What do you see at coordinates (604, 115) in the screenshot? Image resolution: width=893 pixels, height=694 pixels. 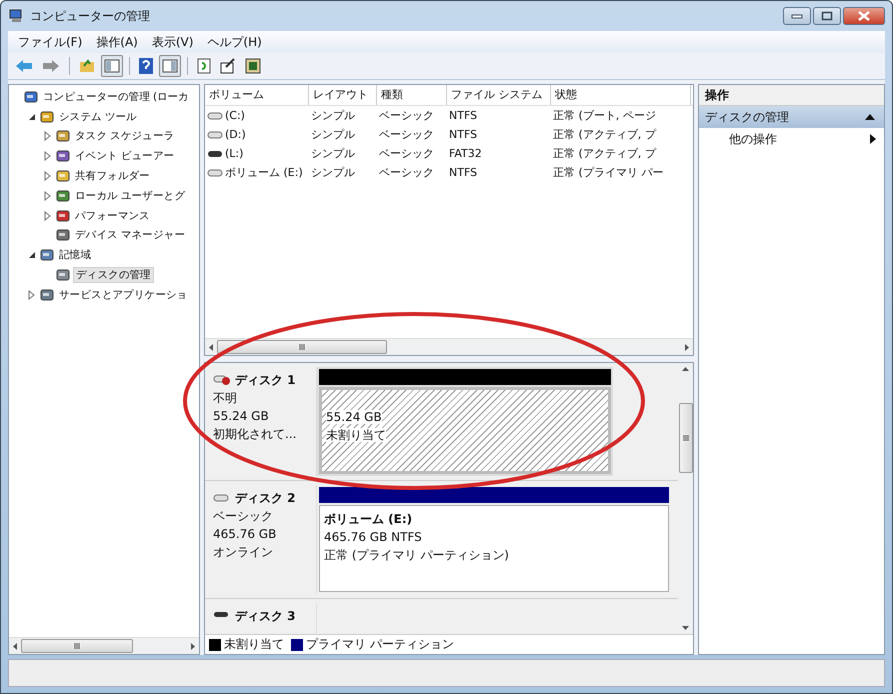 I see `table-cell: 正常 (ブート, ページ` at bounding box center [604, 115].